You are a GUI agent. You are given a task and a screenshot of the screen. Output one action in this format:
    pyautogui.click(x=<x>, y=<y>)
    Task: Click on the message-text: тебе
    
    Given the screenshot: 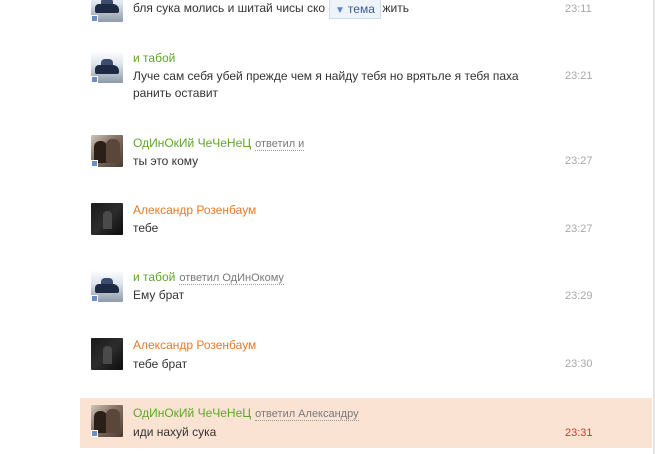 What is the action you would take?
    pyautogui.click(x=146, y=228)
    